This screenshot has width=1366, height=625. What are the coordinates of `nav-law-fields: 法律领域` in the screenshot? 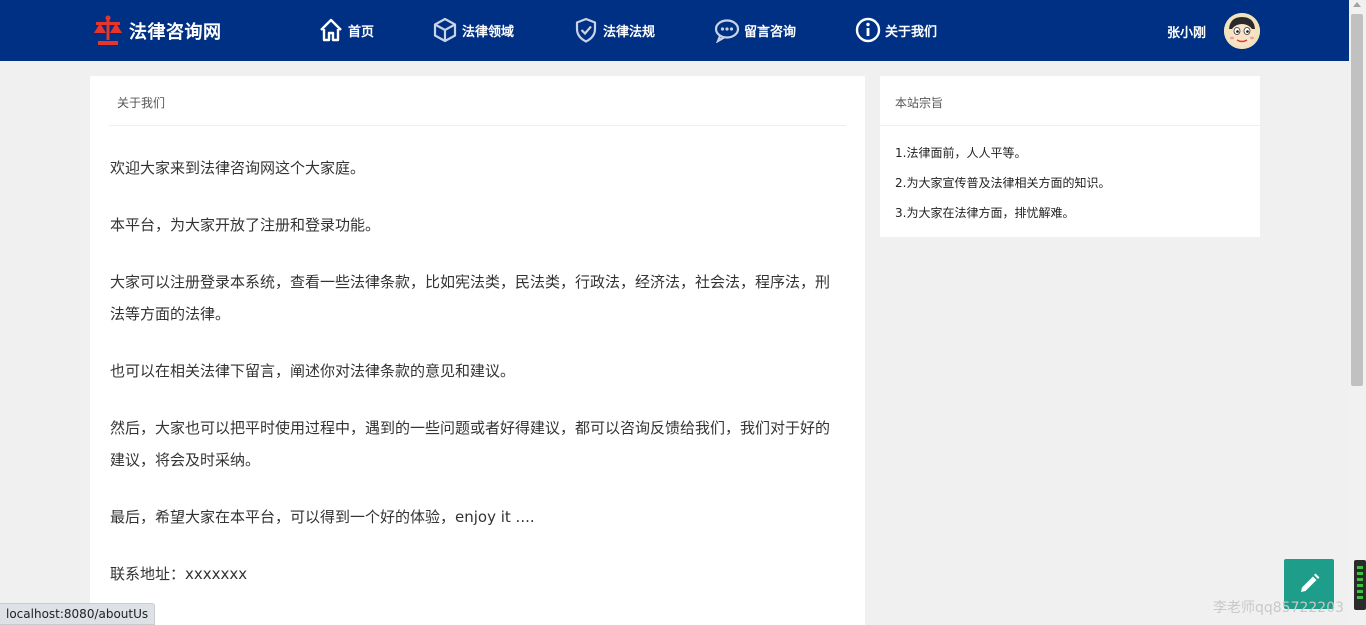 It's located at (473, 30).